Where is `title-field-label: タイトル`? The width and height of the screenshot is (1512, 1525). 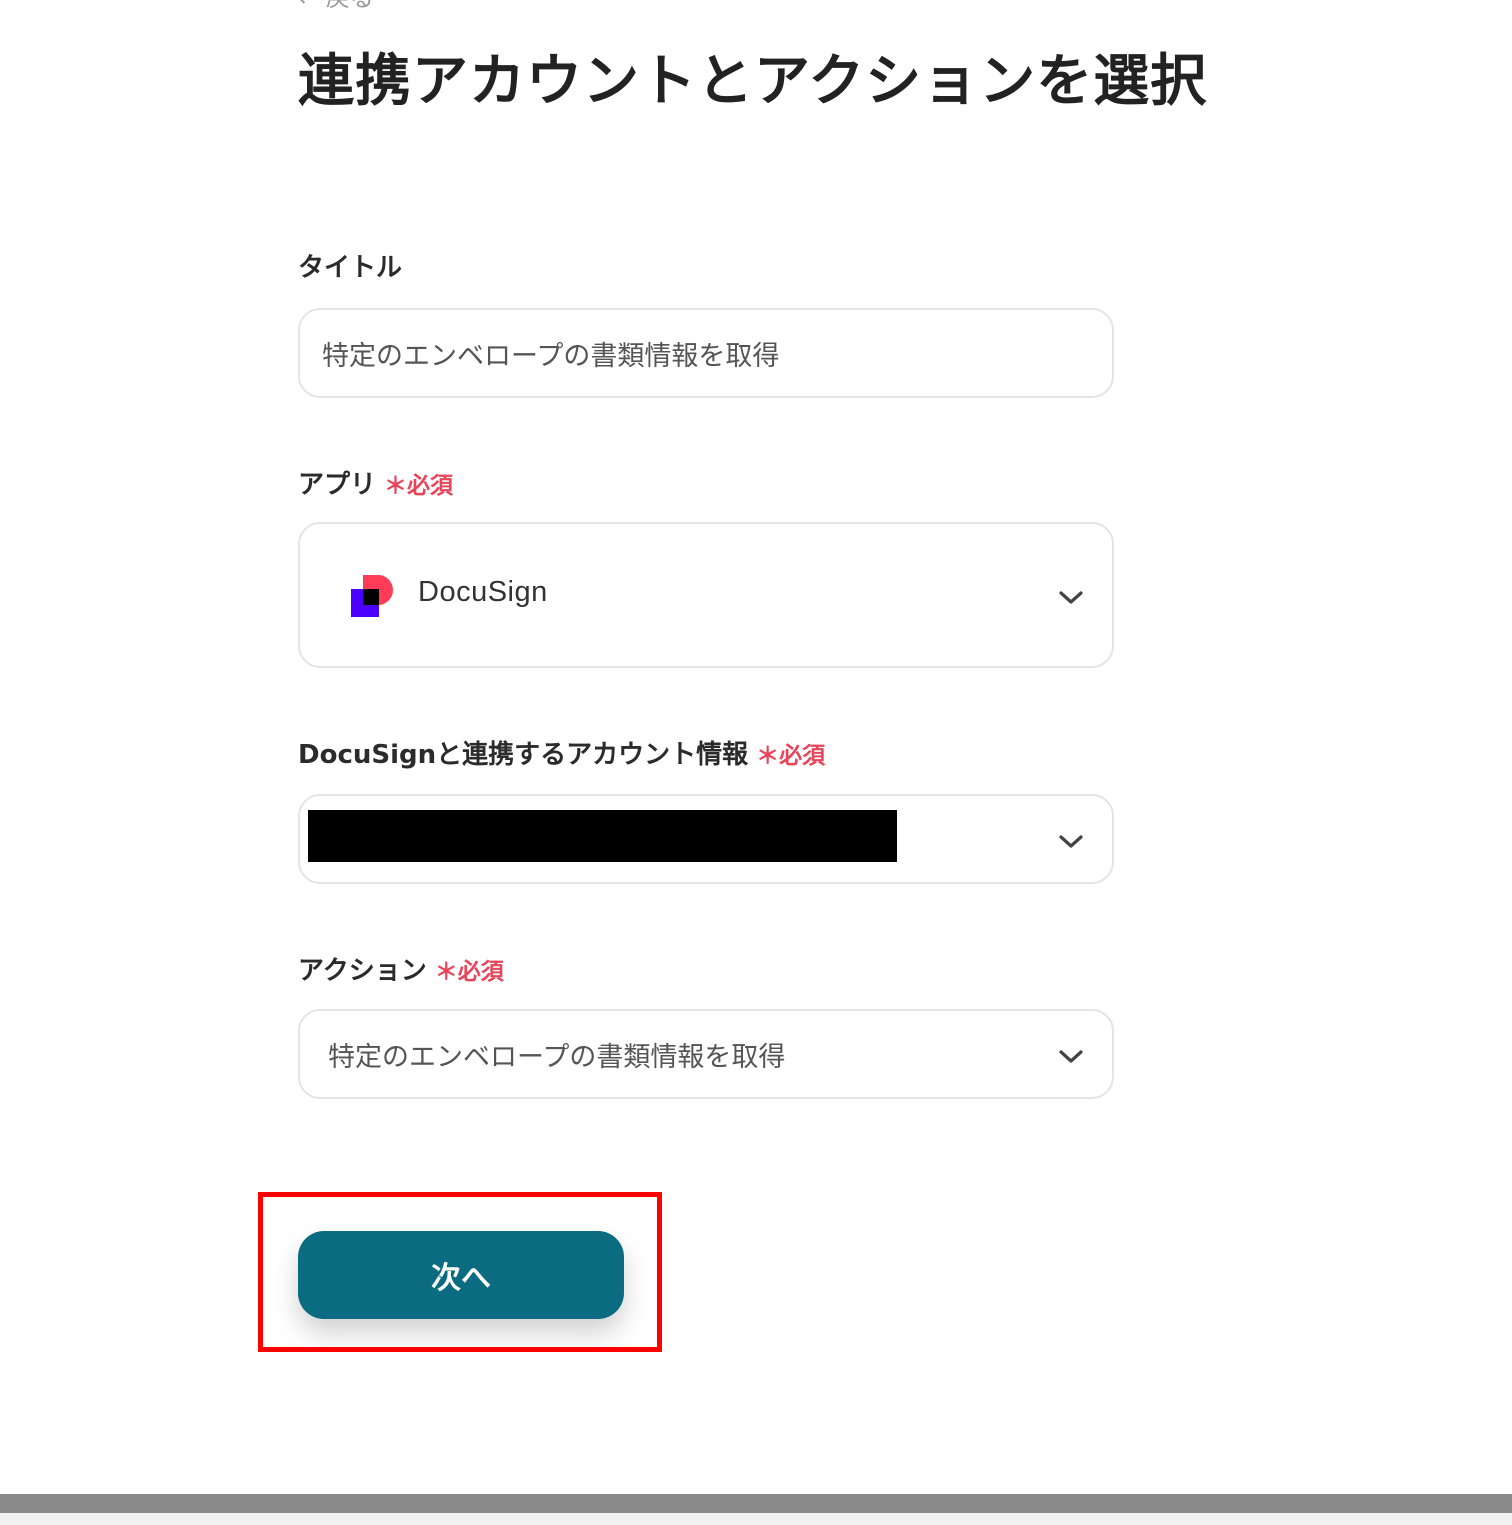
title-field-label: タイトル is located at coordinates (350, 268).